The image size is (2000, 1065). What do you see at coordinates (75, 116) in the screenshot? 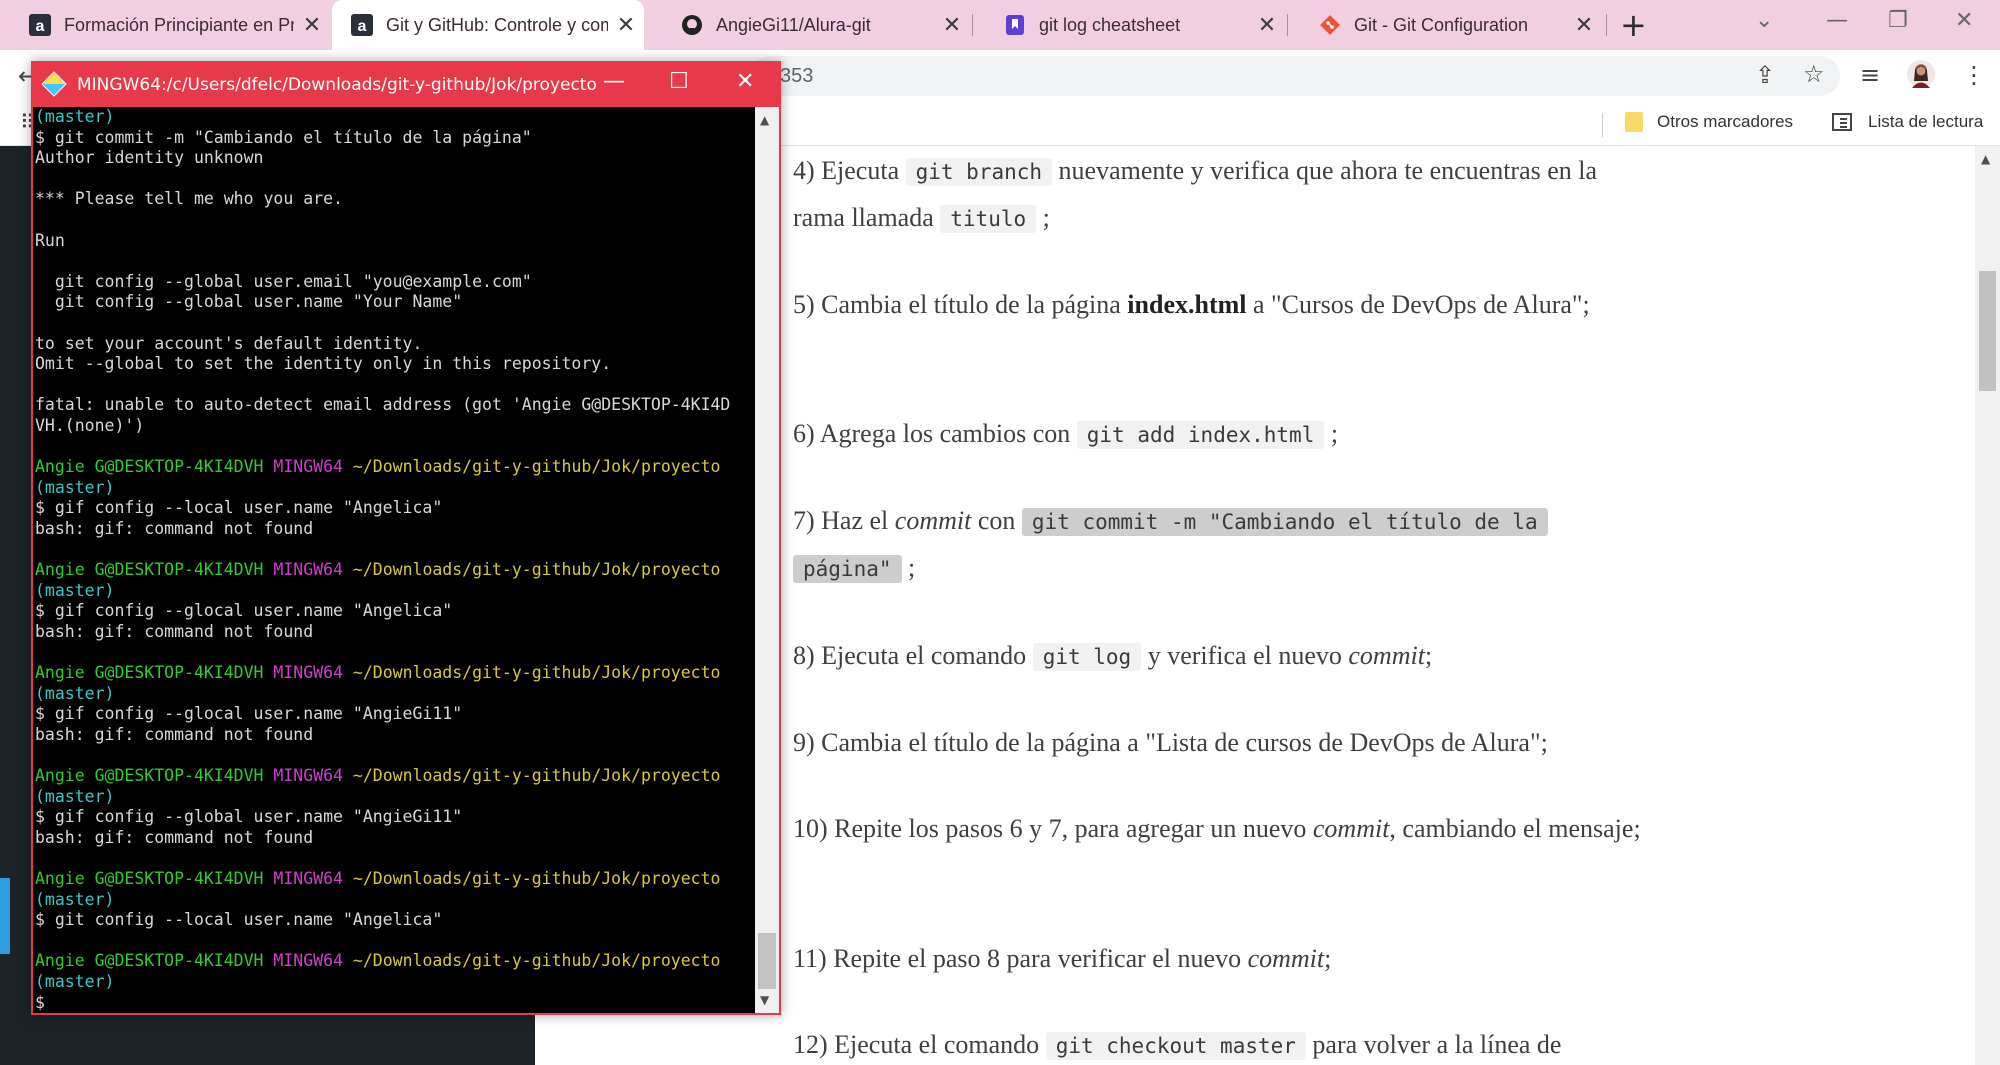
I see `terminal-line: (master)` at bounding box center [75, 116].